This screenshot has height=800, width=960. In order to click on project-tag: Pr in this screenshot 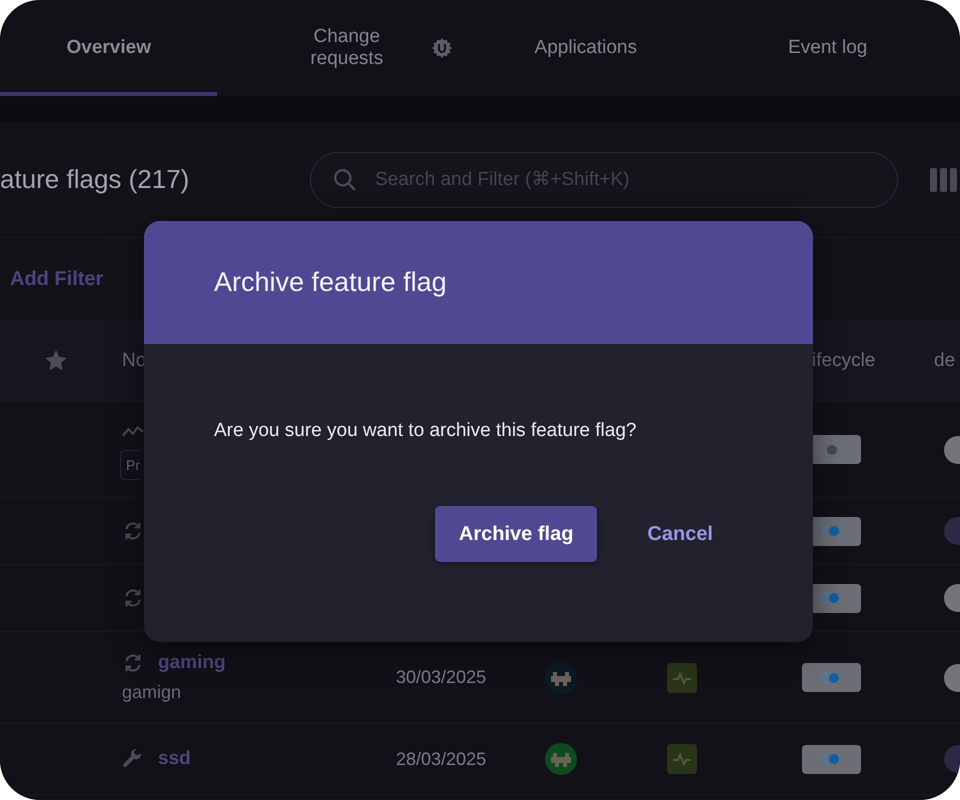, I will do `click(130, 465)`.